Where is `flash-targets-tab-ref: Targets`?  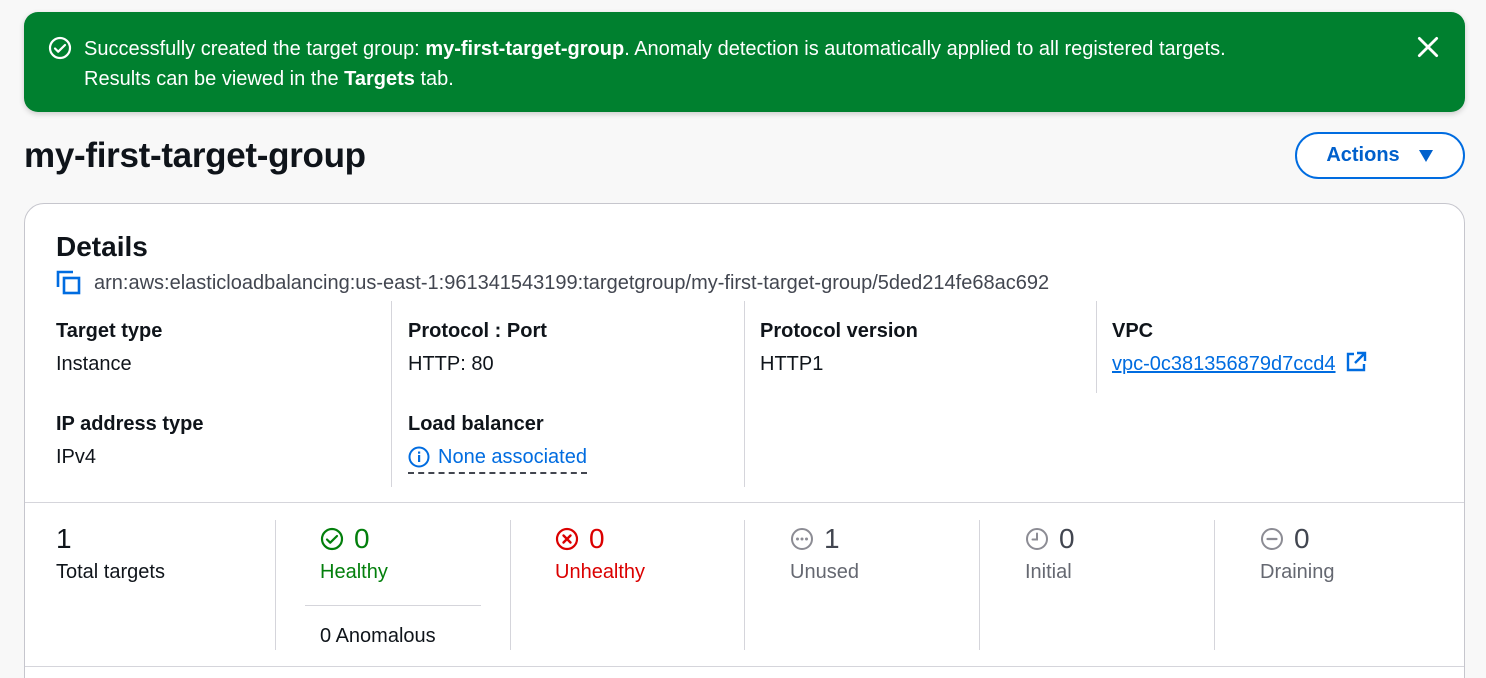
flash-targets-tab-ref: Targets is located at coordinates (379, 79).